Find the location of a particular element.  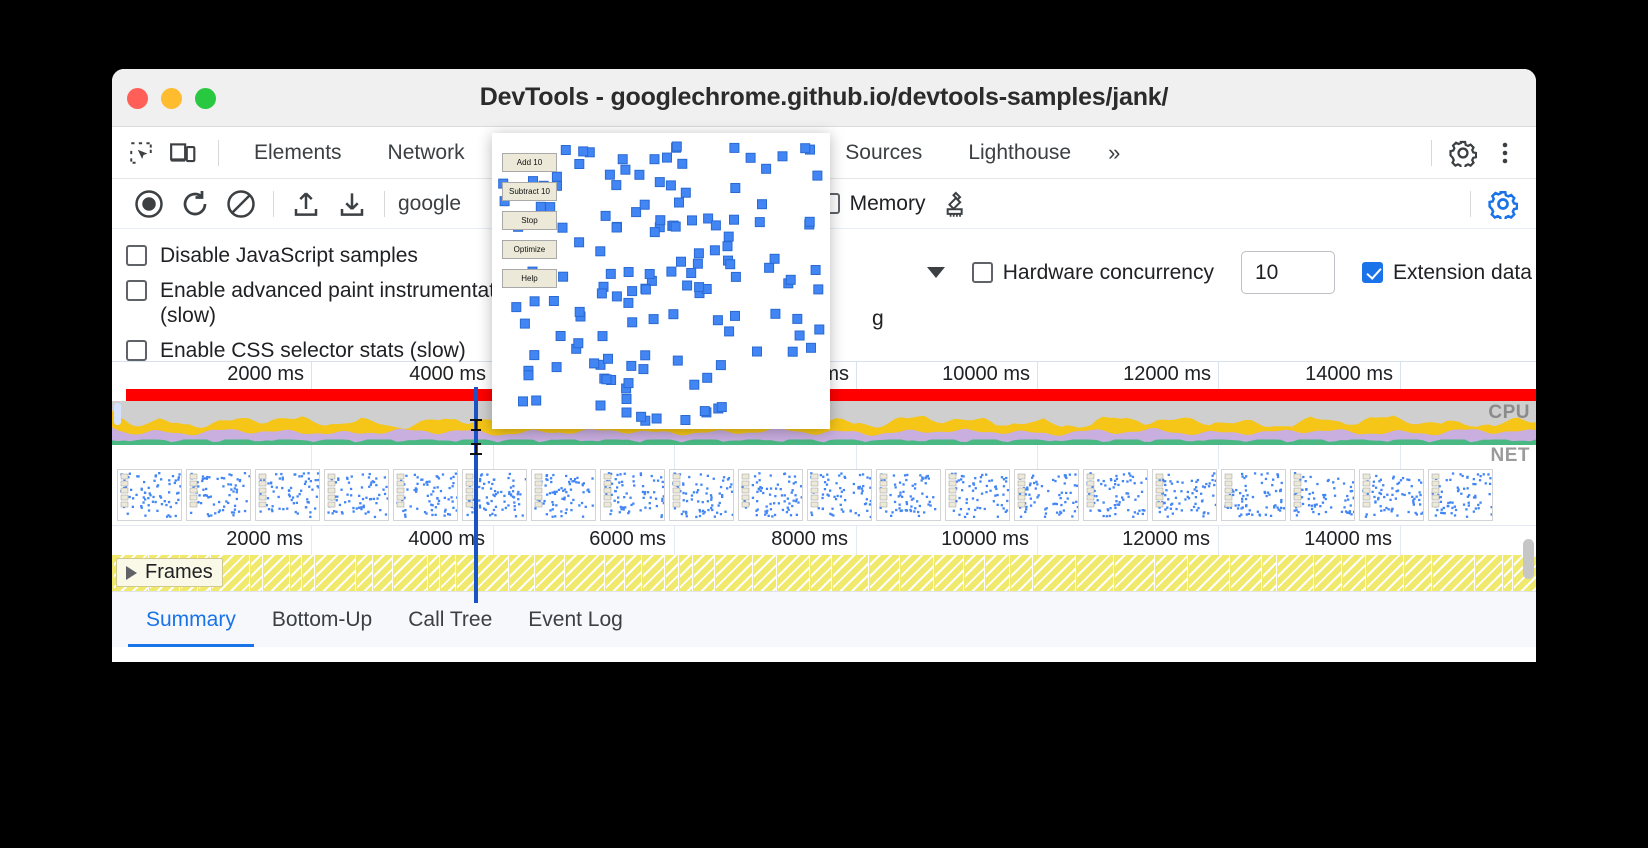

device-toolbar-icon is located at coordinates (183, 153).